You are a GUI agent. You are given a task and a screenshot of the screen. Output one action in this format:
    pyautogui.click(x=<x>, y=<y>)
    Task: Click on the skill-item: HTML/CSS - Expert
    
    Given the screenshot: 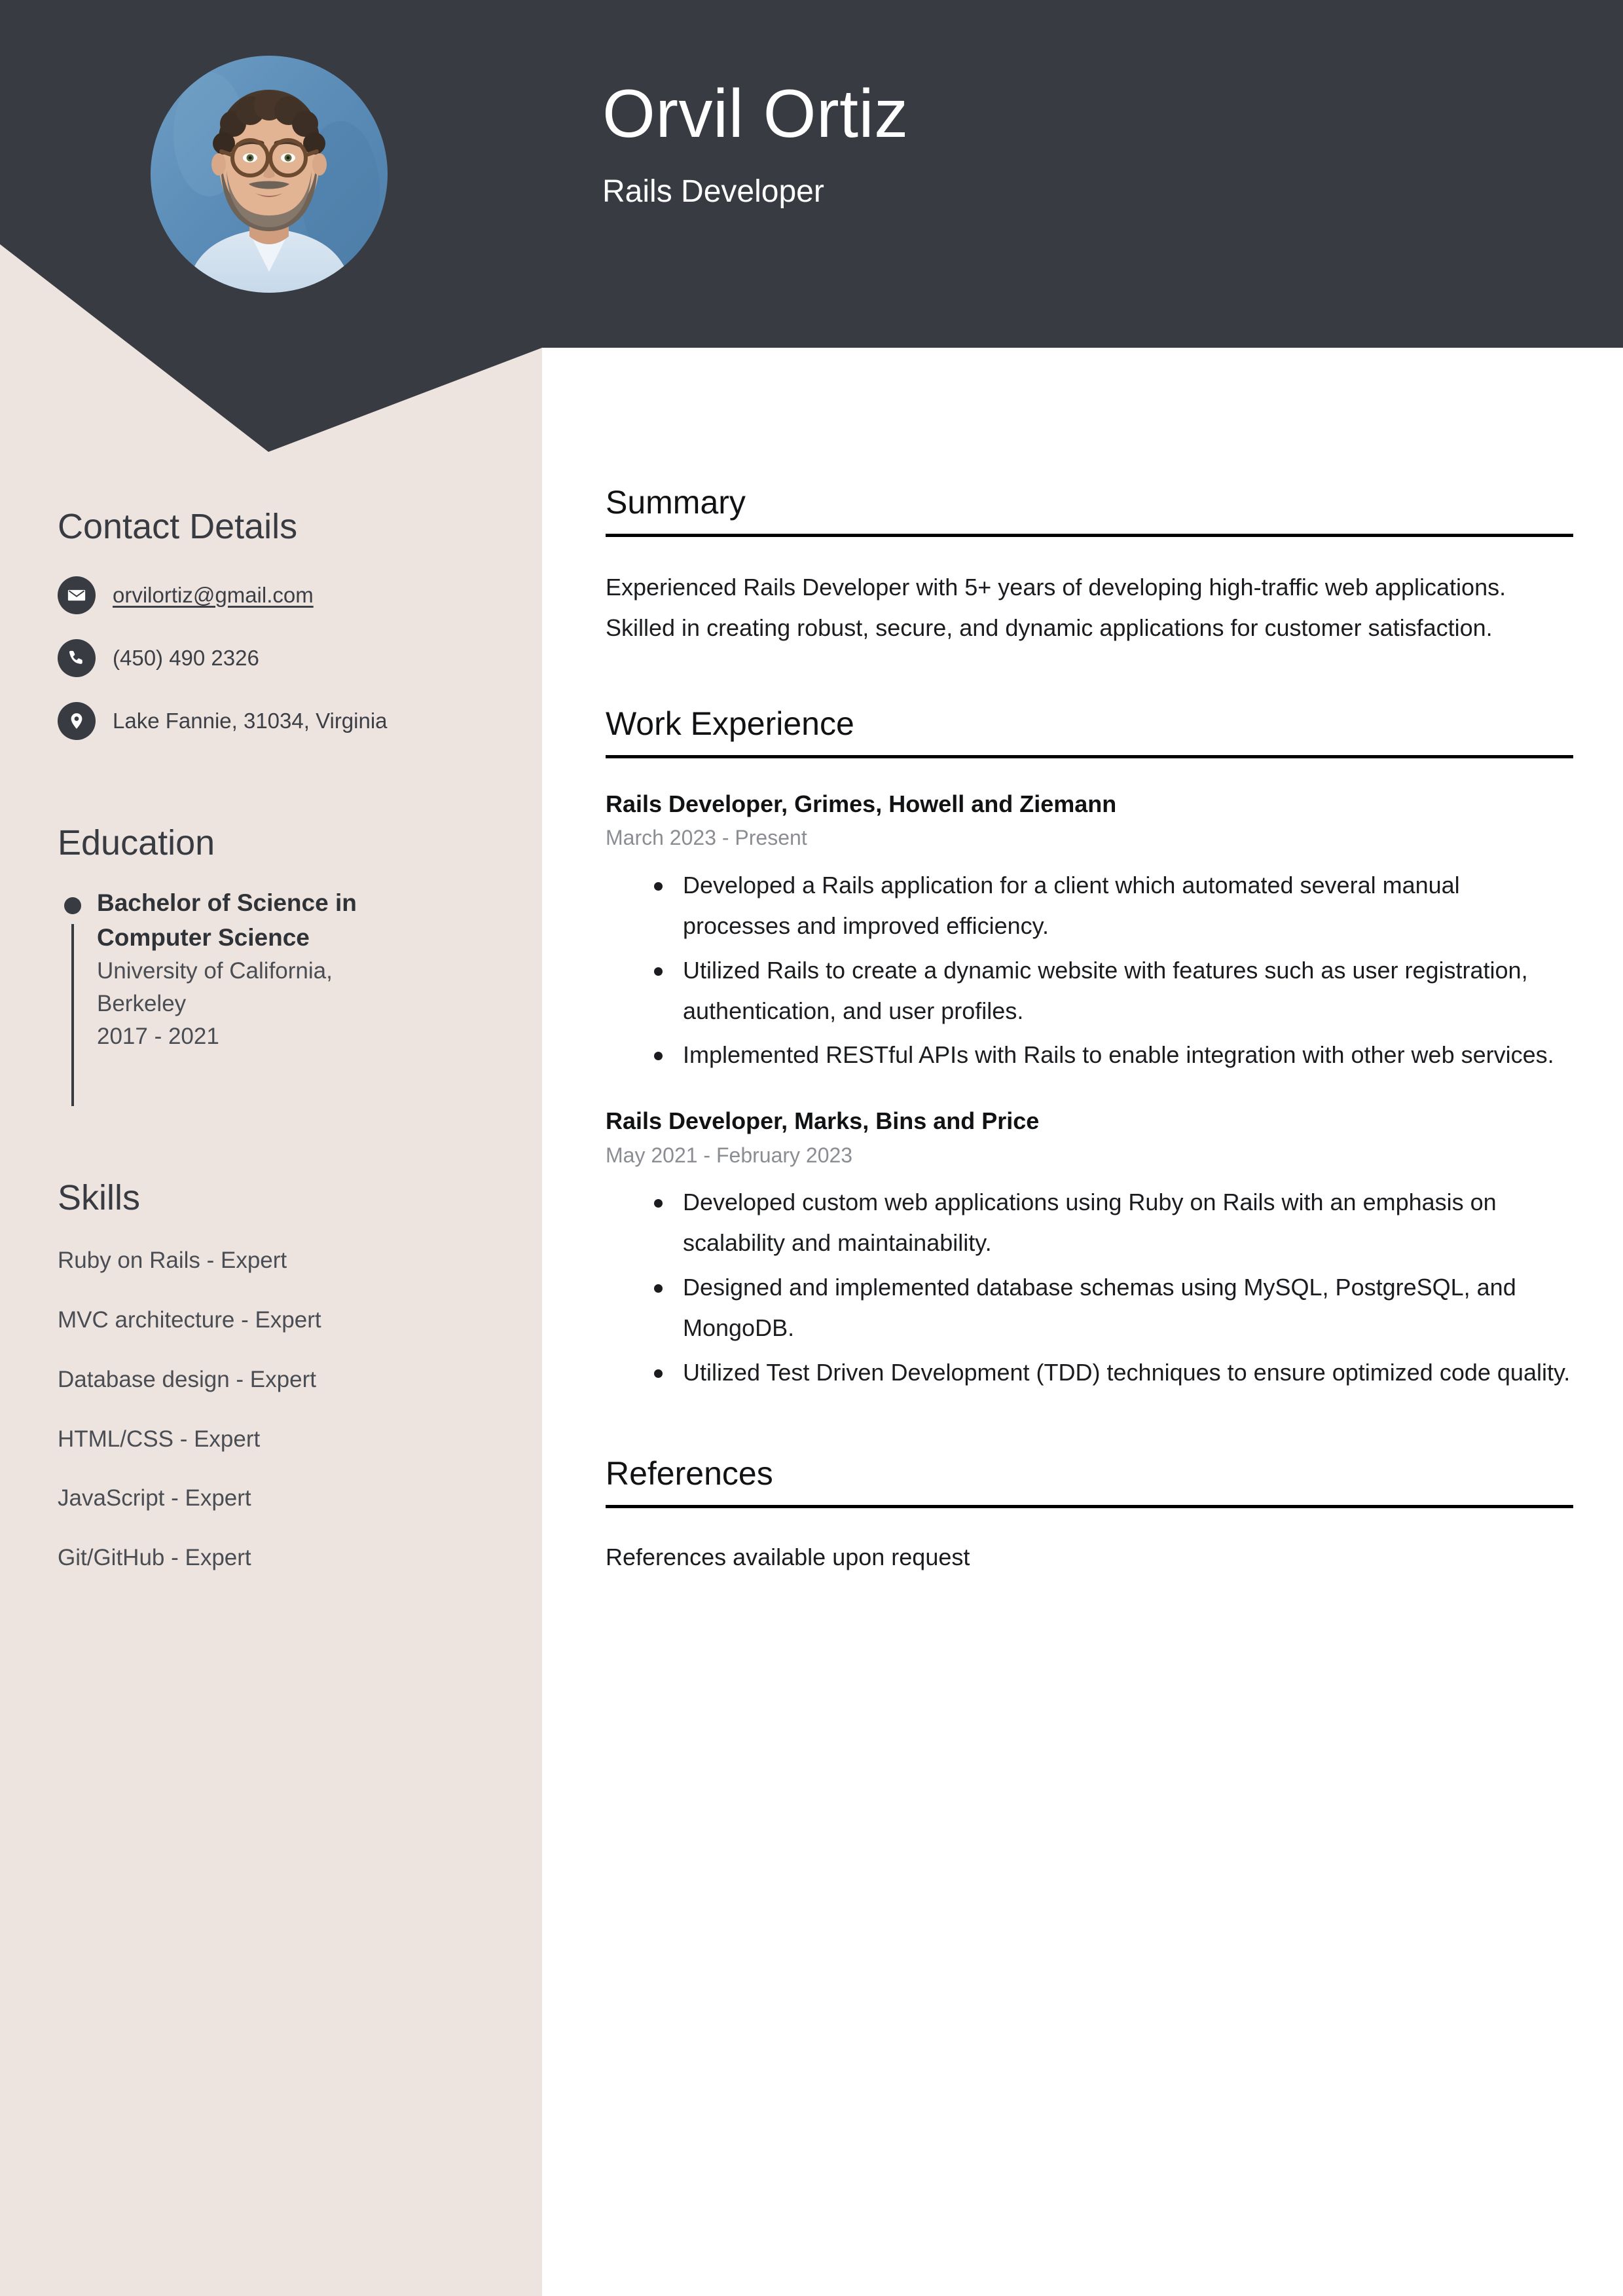 What is the action you would take?
    pyautogui.click(x=159, y=1439)
    